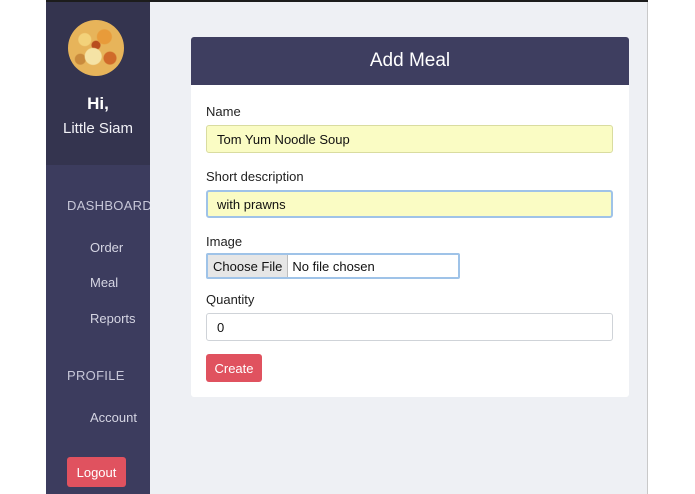 The image size is (695, 494). Describe the element at coordinates (248, 266) in the screenshot. I see `choose-file-button: Choose File` at that location.